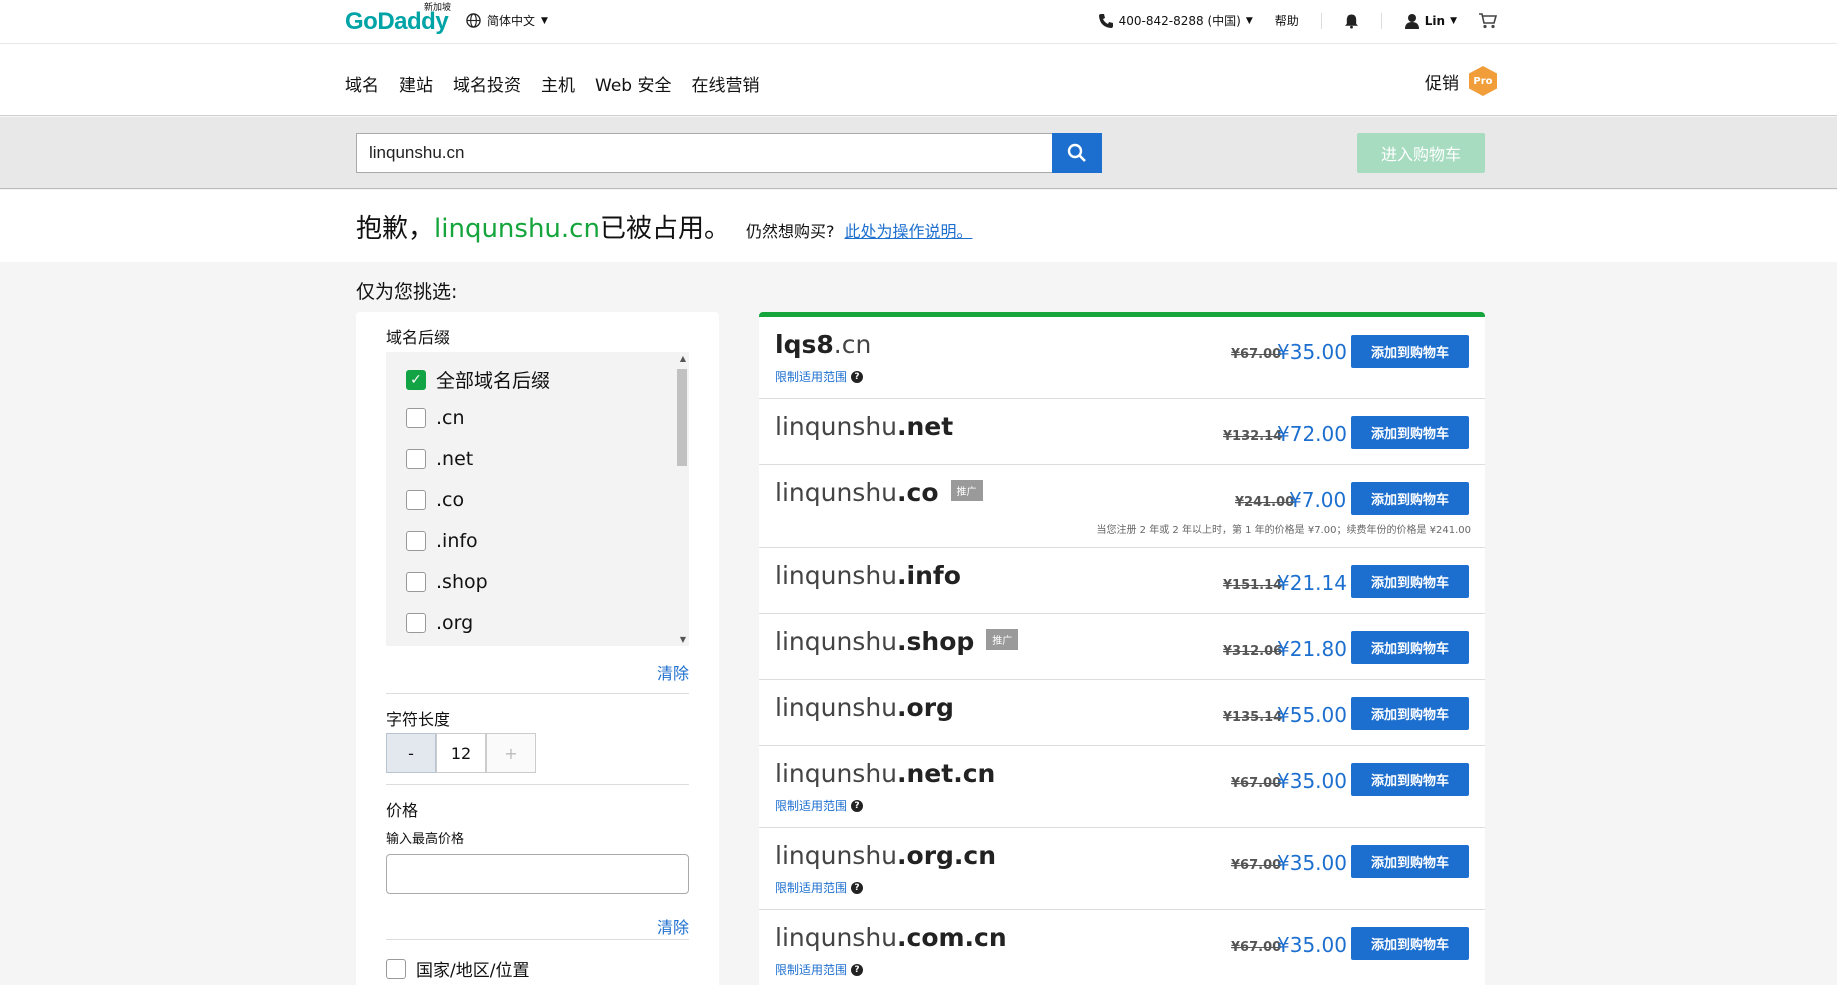 This screenshot has height=985, width=1837. What do you see at coordinates (411, 753) in the screenshot?
I see `length-minus-button: -` at bounding box center [411, 753].